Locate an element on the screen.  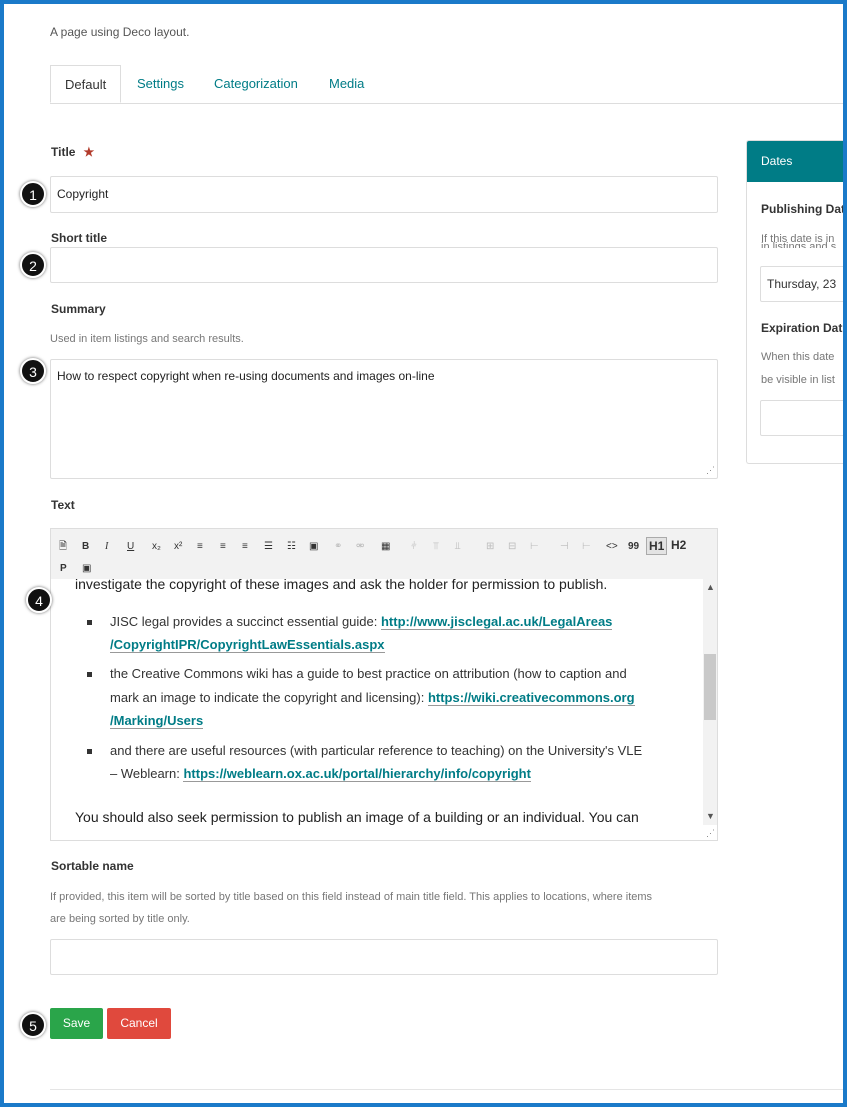
scroll-up-icon: ▲ is located at coordinates (710, 587).